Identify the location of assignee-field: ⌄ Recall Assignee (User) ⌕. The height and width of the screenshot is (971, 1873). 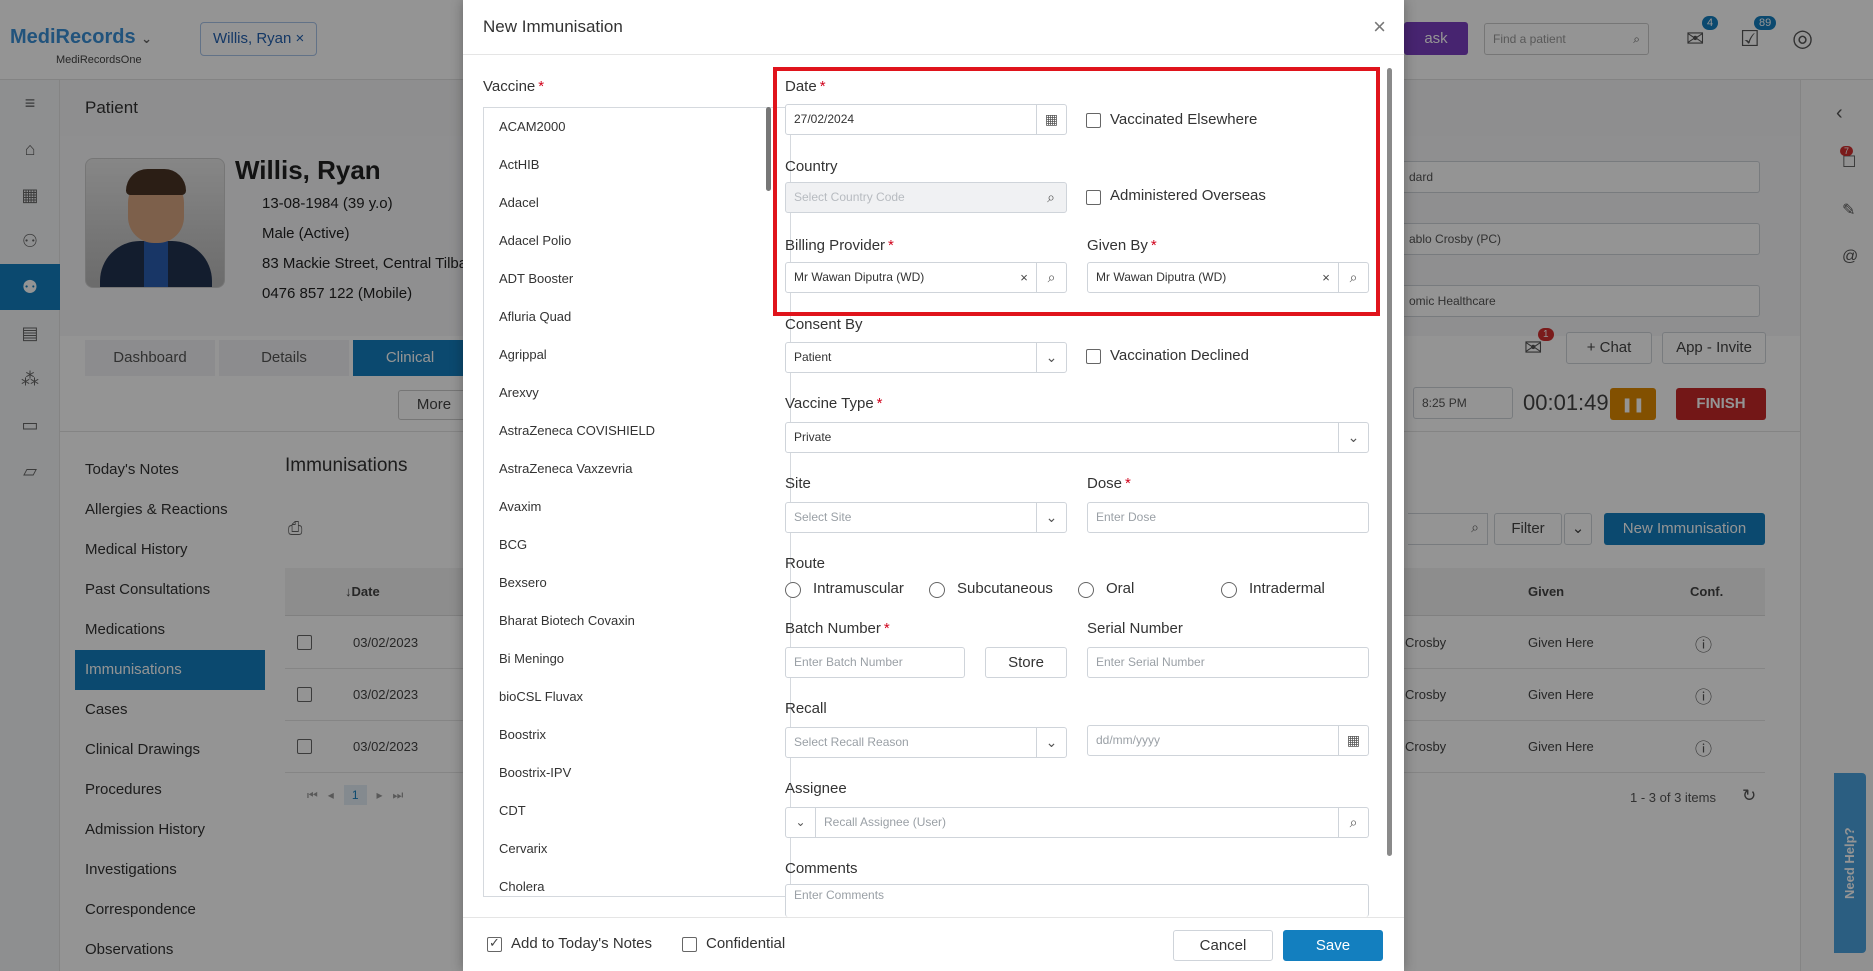
(1077, 822).